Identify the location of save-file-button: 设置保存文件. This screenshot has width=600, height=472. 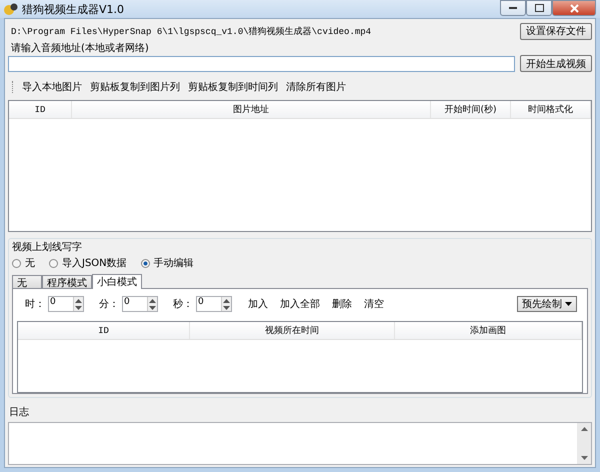
(556, 31).